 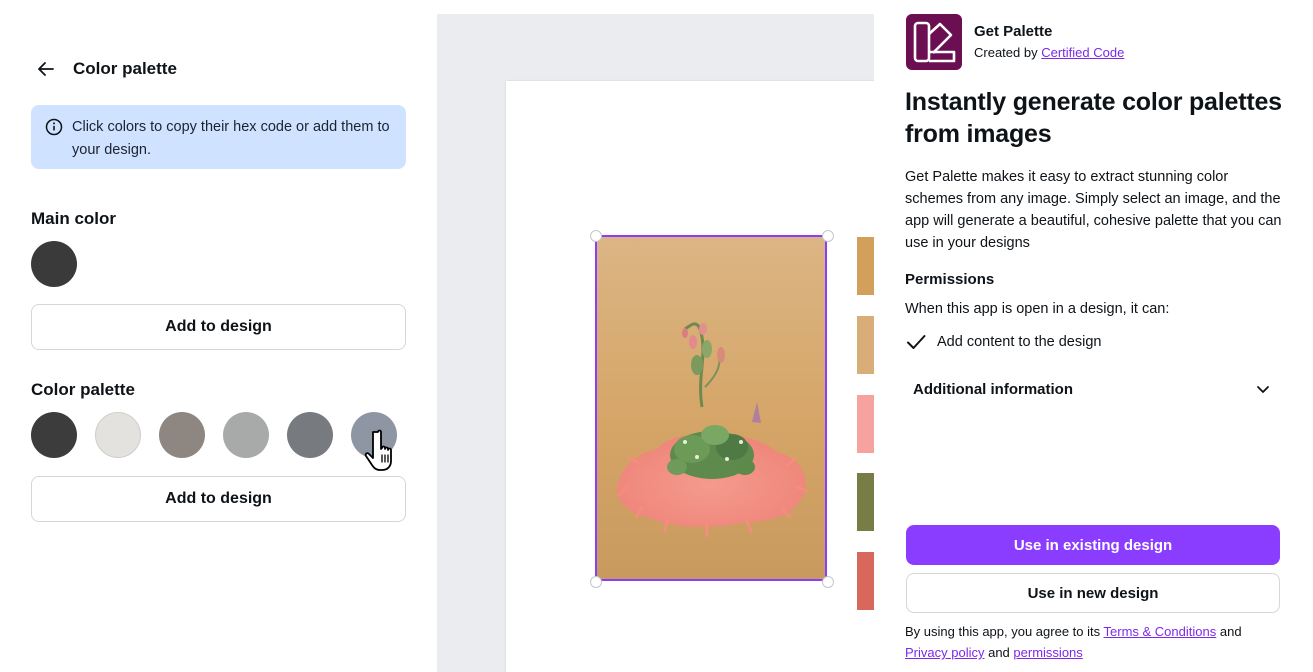 I want to click on info-icon, so click(x=54, y=127).